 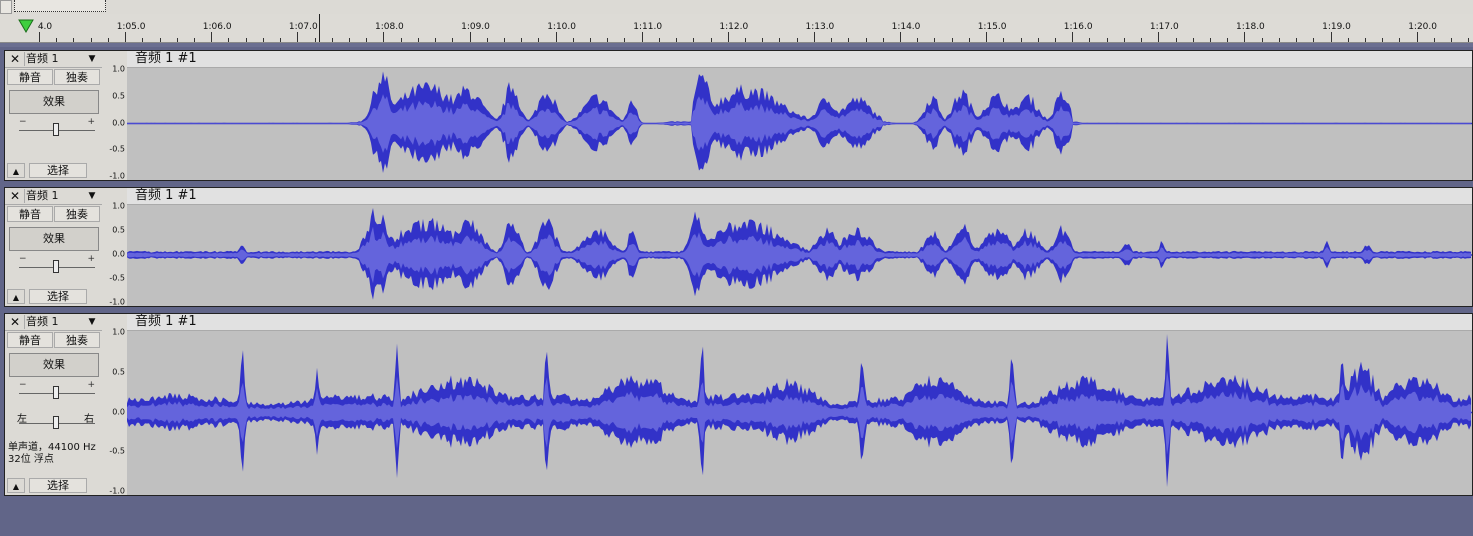 I want to click on waveform-rms, so click(x=799, y=412).